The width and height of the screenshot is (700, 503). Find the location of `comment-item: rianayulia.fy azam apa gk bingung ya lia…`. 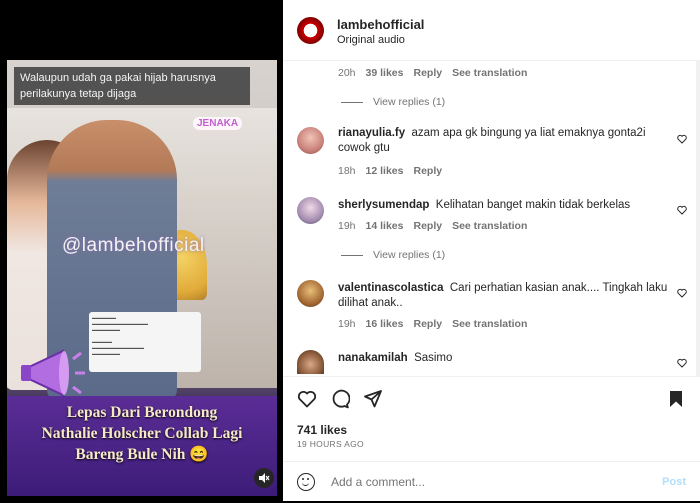

comment-item: rianayulia.fy azam apa gk bingung ya lia… is located at coordinates (503, 141).